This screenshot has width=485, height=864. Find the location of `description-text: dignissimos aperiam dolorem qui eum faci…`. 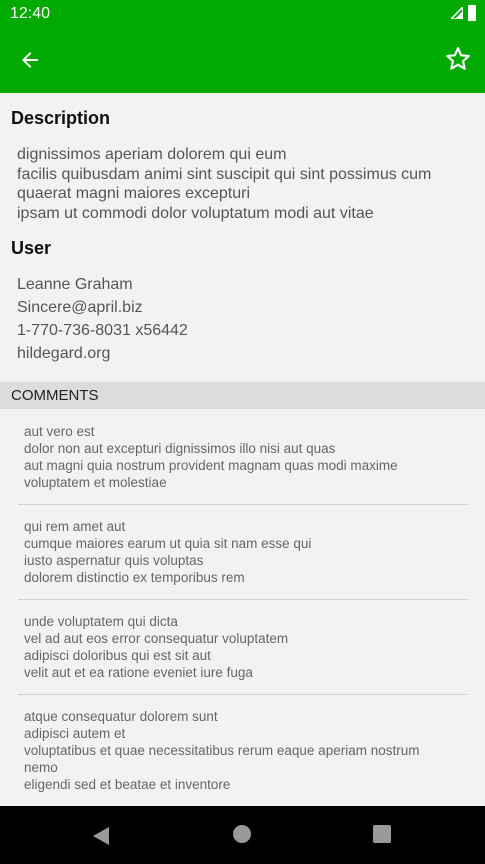

description-text: dignissimos aperiam dolorem qui eum faci… is located at coordinates (241, 184).